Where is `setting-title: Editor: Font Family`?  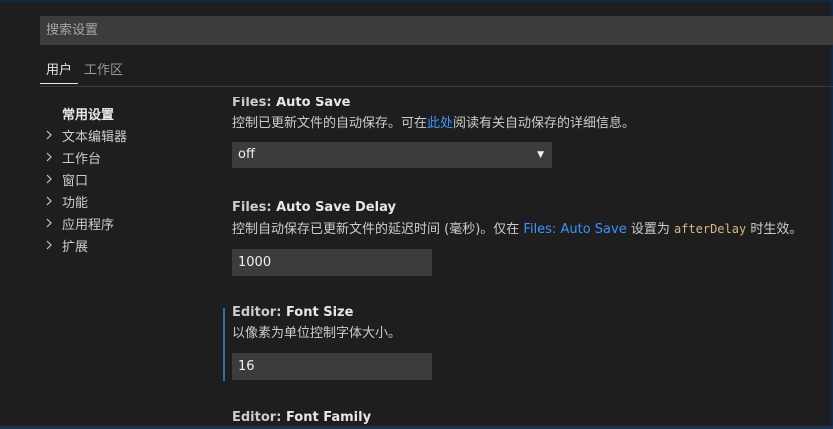 setting-title: Editor: Font Family is located at coordinates (301, 417).